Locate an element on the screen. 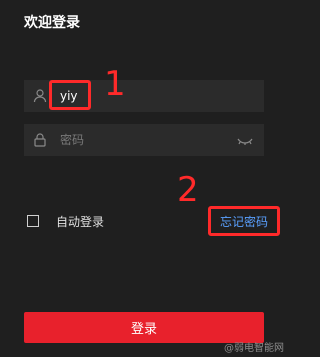 The width and height of the screenshot is (320, 357). lock-icon is located at coordinates (40, 140).